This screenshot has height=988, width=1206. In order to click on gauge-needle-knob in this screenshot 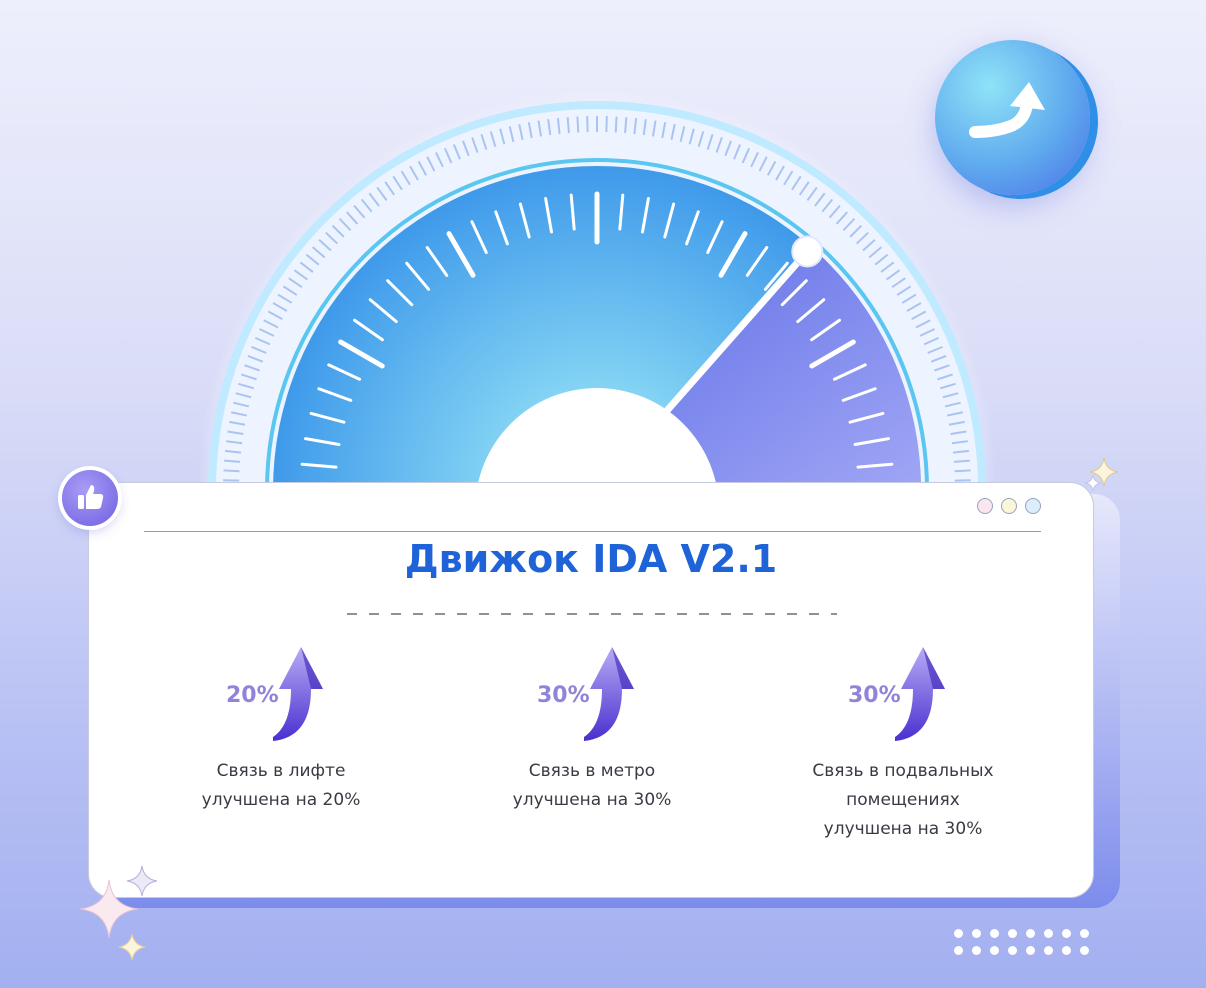, I will do `click(807, 251)`.